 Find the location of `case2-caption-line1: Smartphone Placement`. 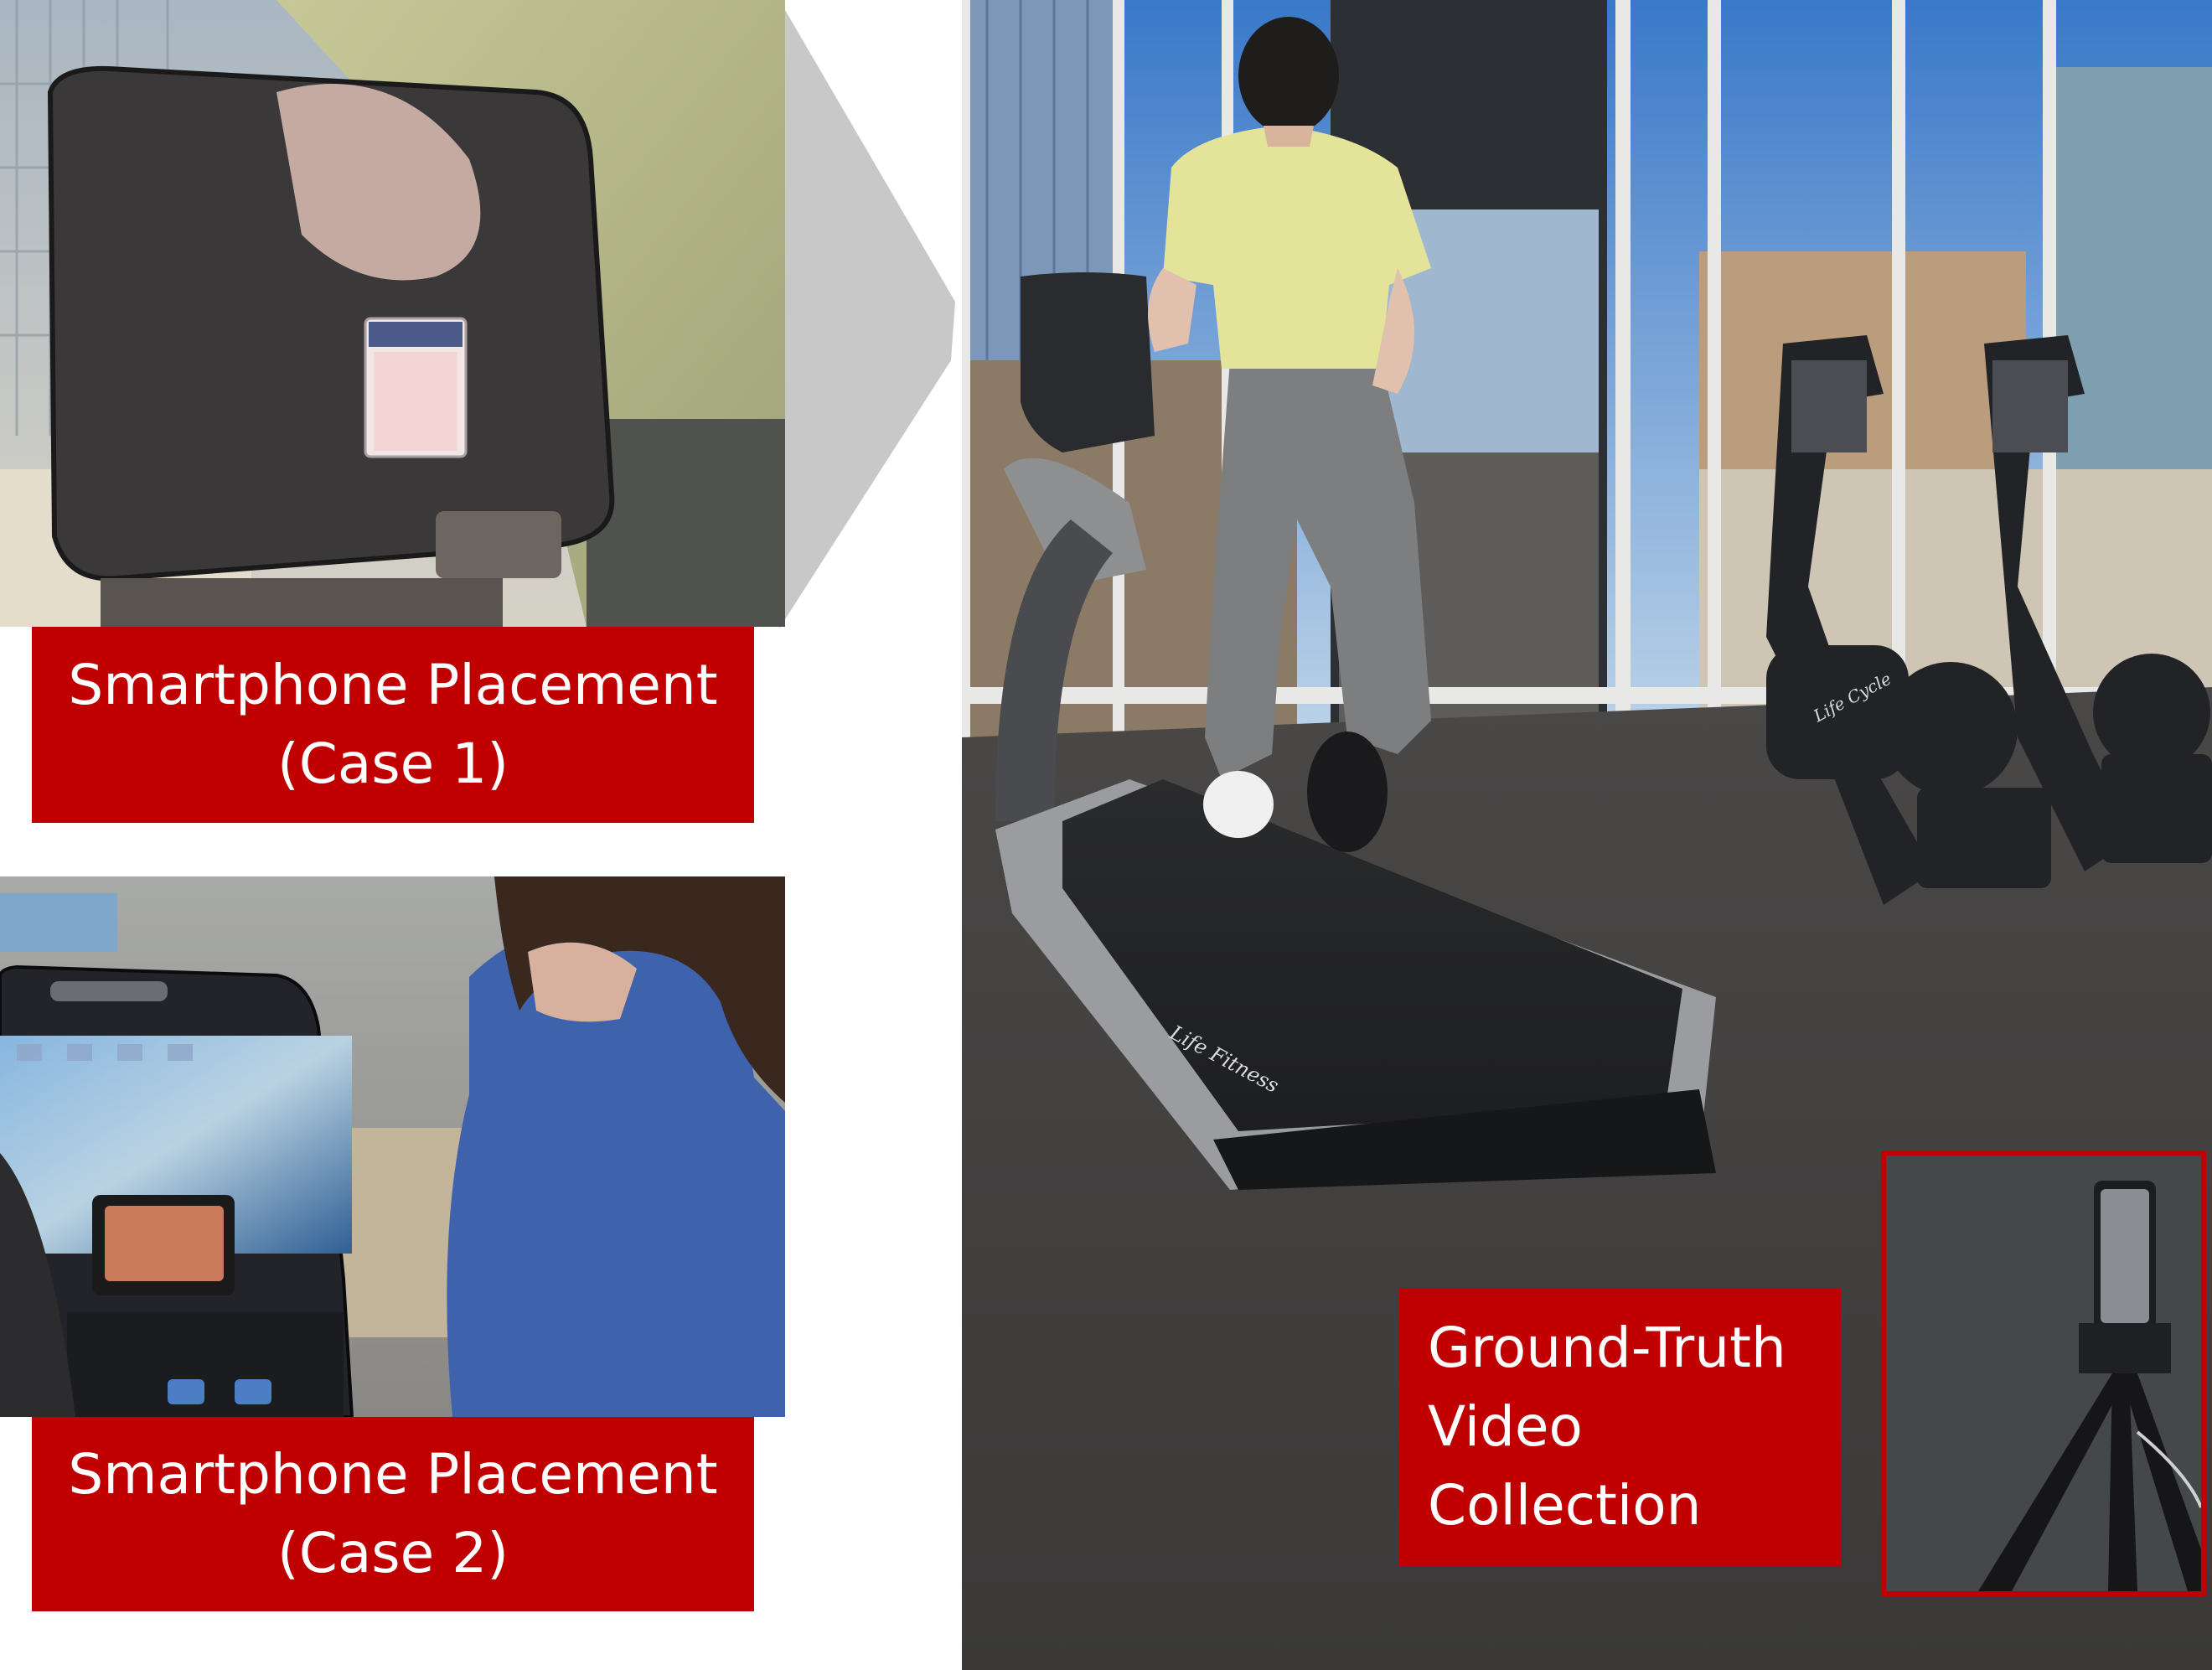

case2-caption-line1: Smartphone Placement is located at coordinates (393, 1474).